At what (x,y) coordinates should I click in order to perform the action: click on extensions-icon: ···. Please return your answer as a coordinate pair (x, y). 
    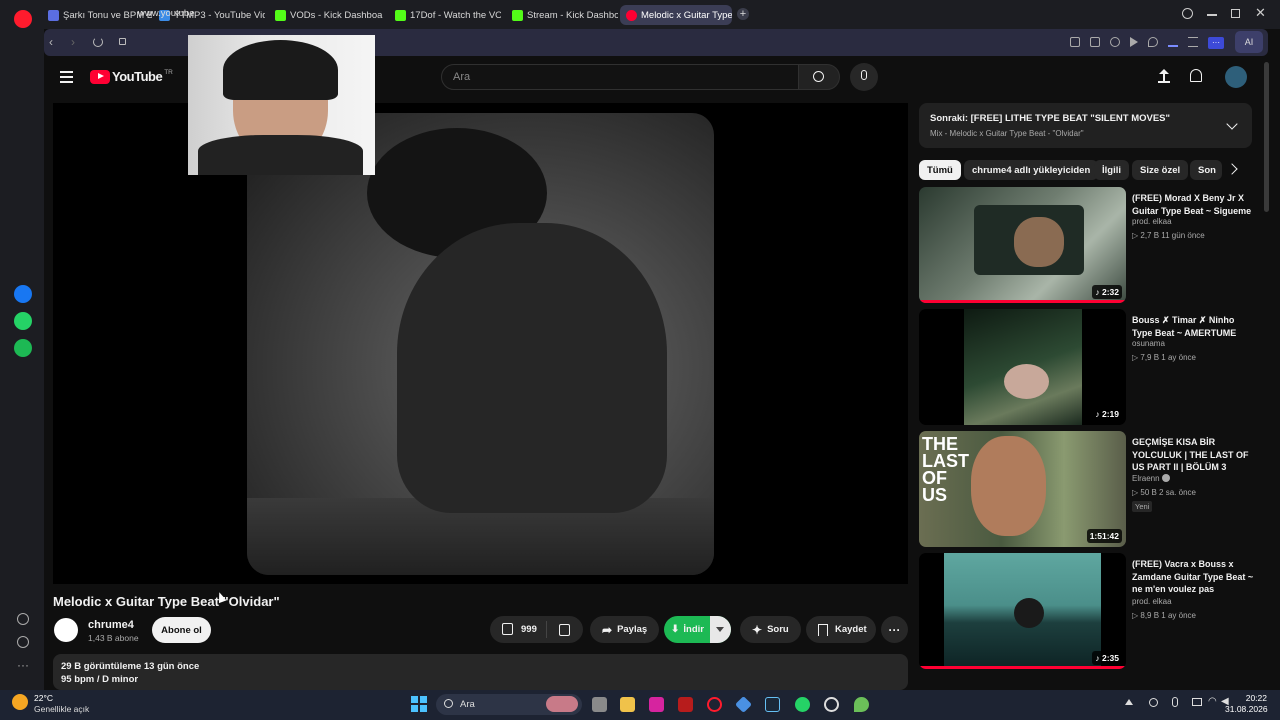
    Looking at the image, I should click on (1216, 43).